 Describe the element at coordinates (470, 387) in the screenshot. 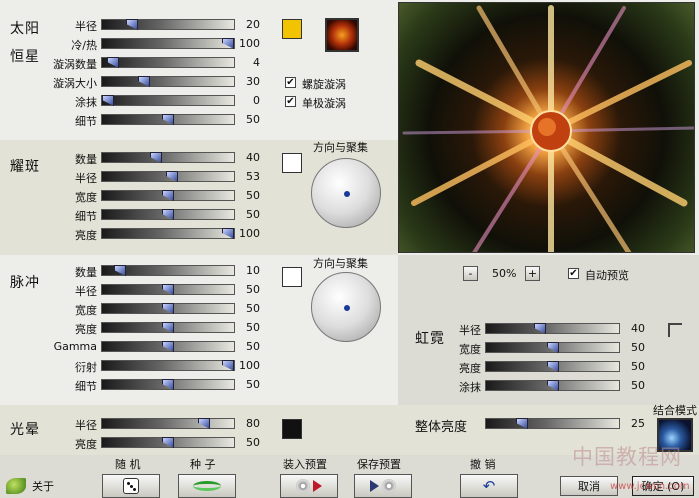

I see `slider-label: 涂抹` at that location.